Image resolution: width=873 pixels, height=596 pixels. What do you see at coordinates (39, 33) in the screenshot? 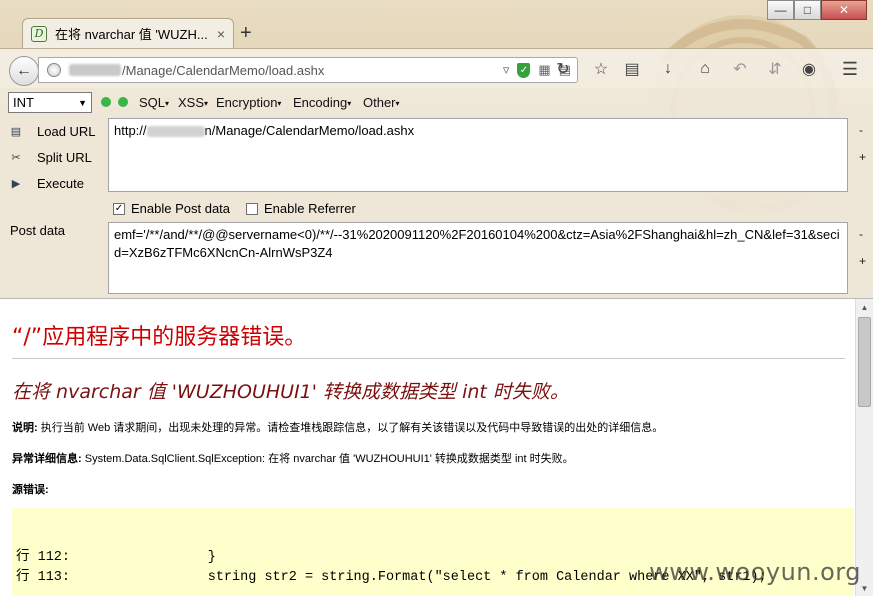
I see `site-favicon-icon: D` at bounding box center [39, 33].